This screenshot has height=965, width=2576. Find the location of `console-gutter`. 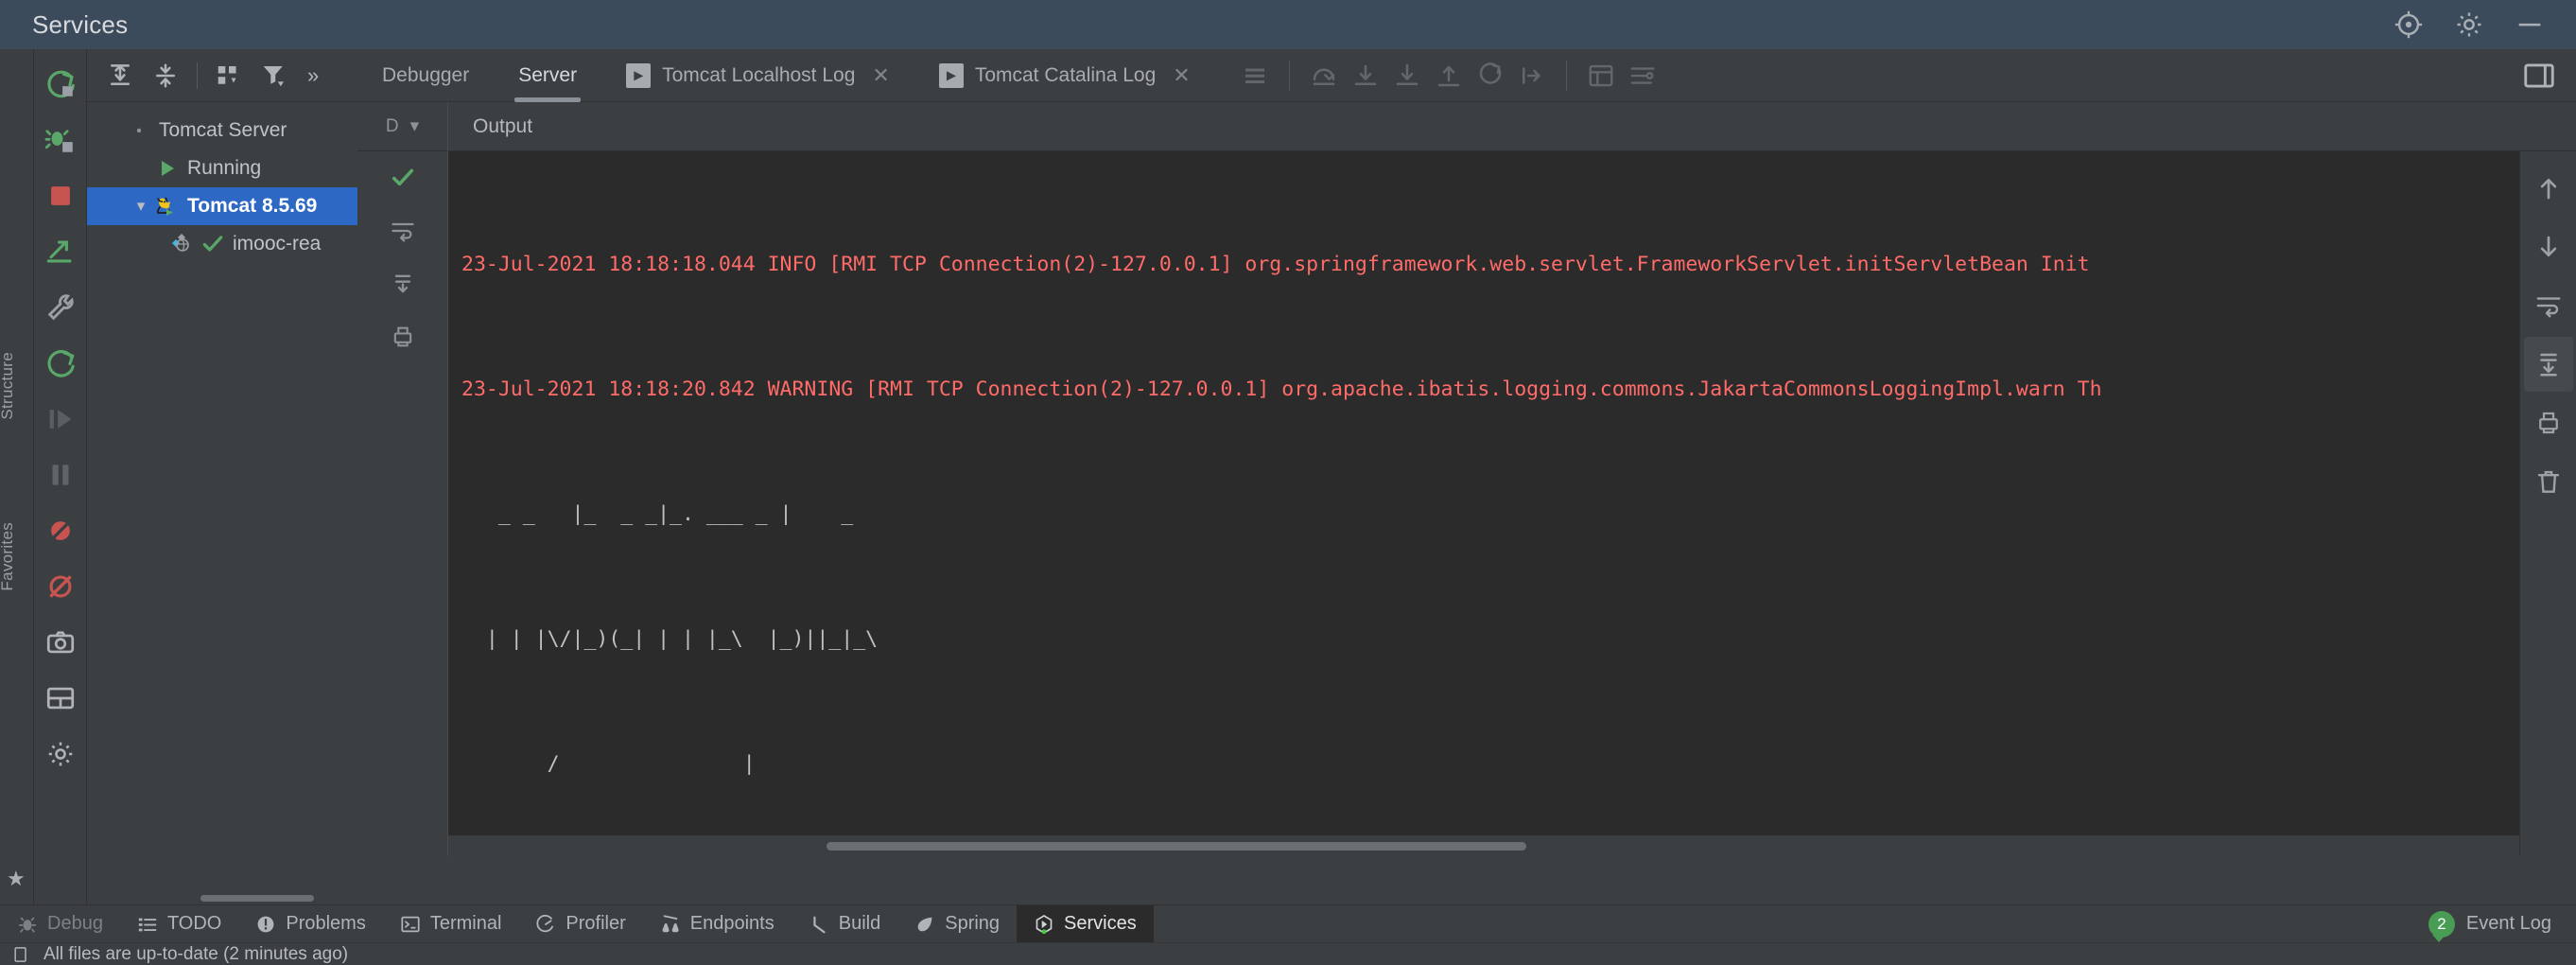

console-gutter is located at coordinates (402, 503).